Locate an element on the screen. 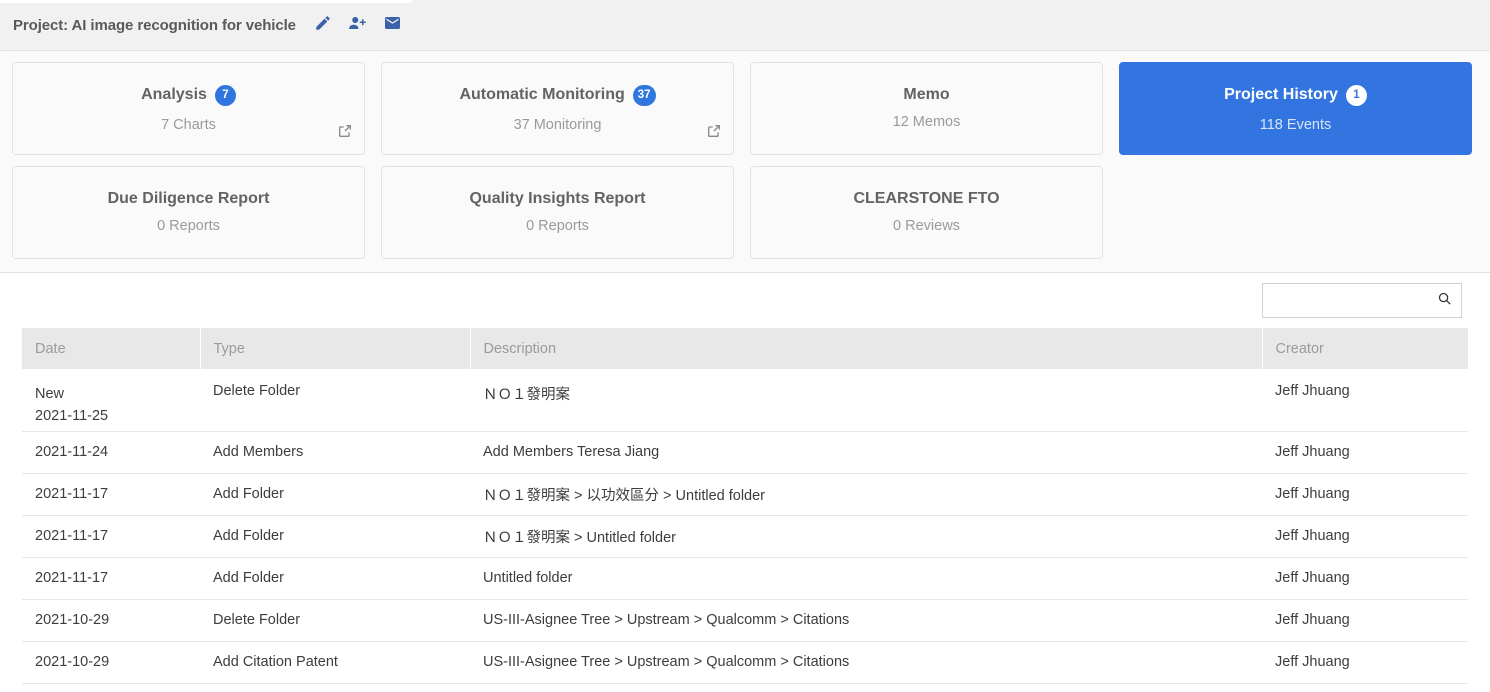 This screenshot has width=1490, height=692. card-memo: Memo 12 Memos is located at coordinates (926, 108).